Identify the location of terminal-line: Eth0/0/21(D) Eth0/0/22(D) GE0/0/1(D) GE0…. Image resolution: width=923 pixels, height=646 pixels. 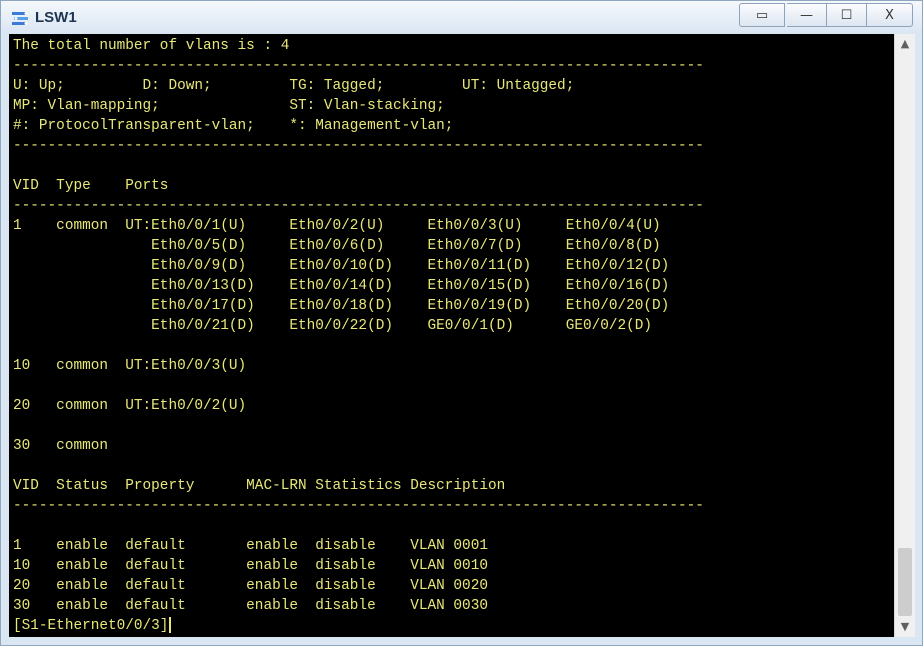
(333, 326).